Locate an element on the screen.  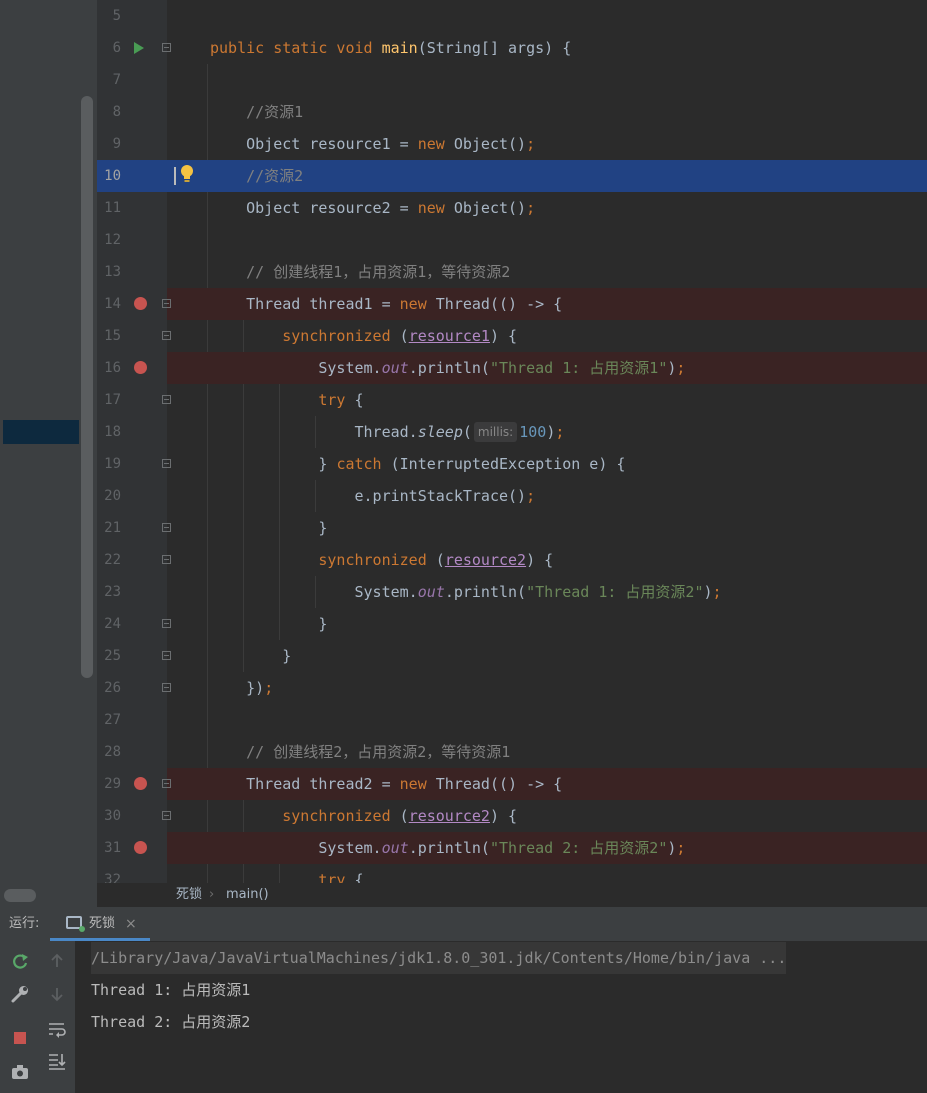
code-line-breakpoint: 29 Thread thread2 = new Thread(() -> { is located at coordinates (512, 784).